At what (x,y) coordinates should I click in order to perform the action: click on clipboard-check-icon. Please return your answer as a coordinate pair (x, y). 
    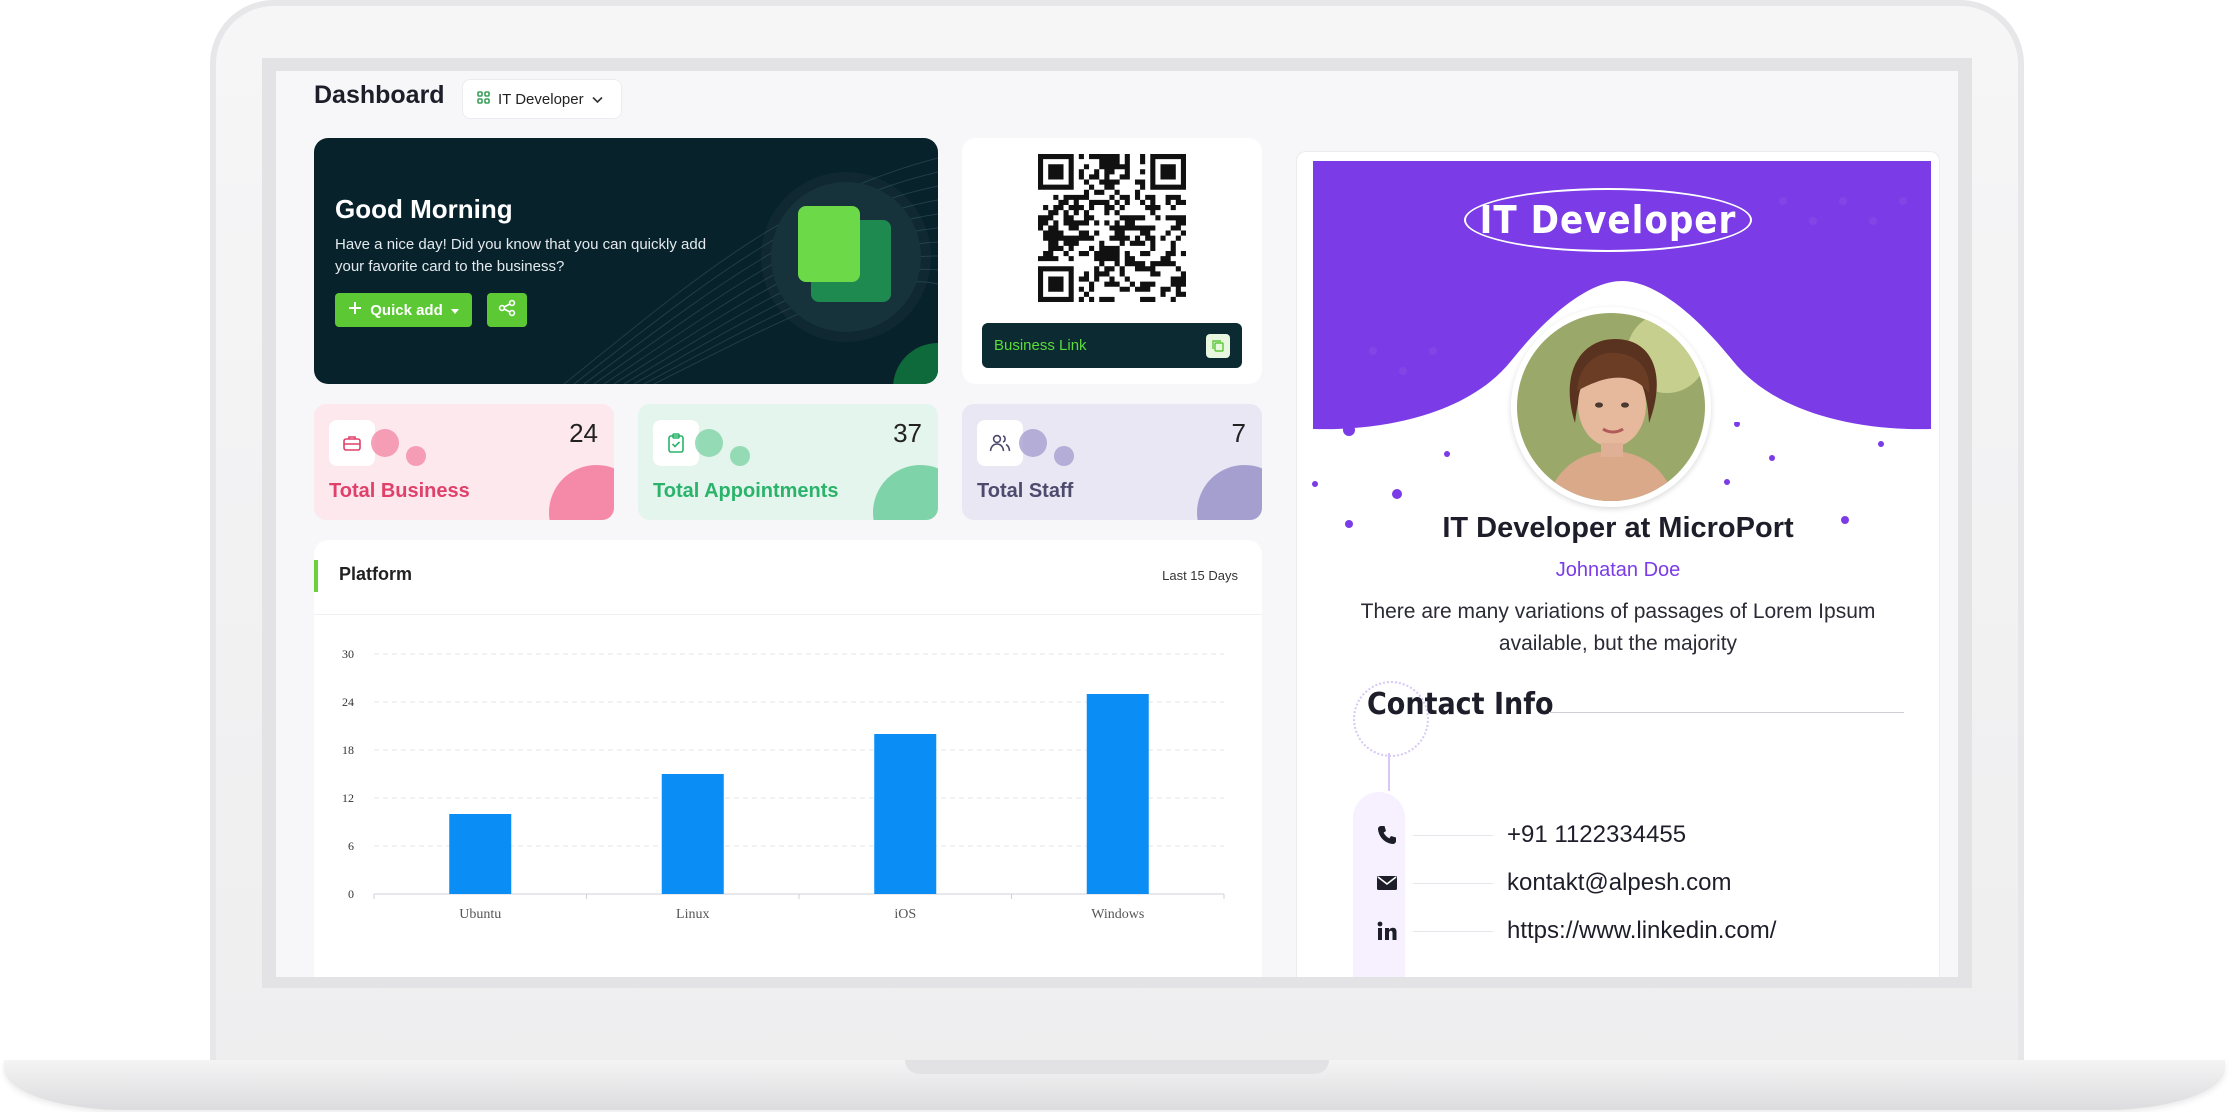
    Looking at the image, I should click on (676, 443).